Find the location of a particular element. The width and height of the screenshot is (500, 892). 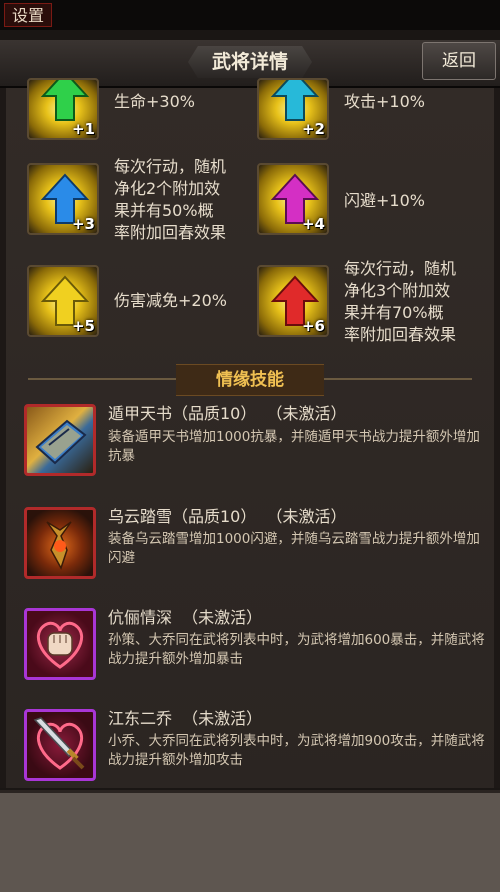

skill-description: 装备遁甲天书增加1000抗暴，并随遁甲天书战力提升额外增加抗暴 is located at coordinates (294, 446).